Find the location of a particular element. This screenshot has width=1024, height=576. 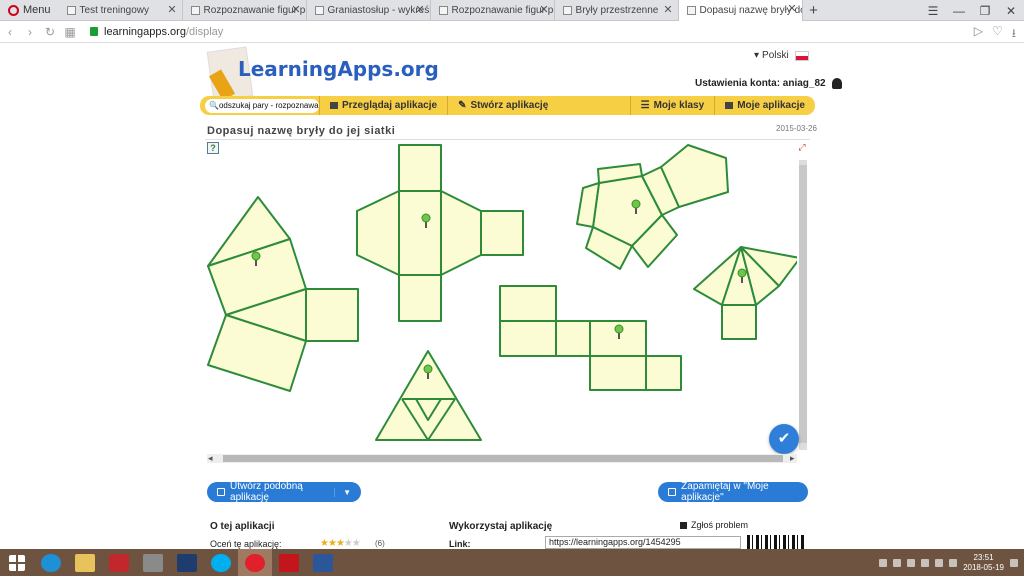

net-tetrahedron is located at coordinates (428, 395).